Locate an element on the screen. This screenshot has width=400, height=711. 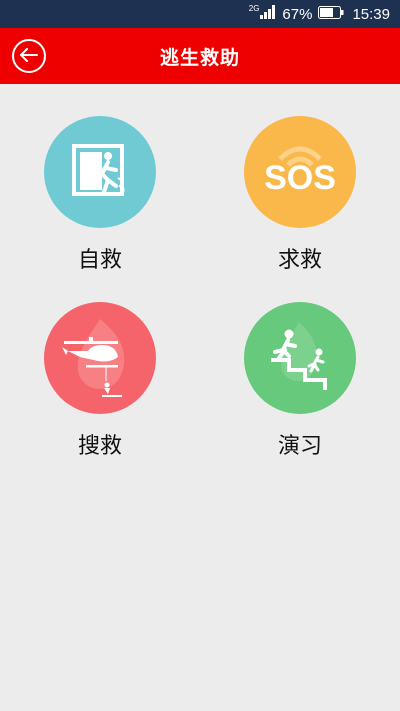
back-button is located at coordinates (29, 56).